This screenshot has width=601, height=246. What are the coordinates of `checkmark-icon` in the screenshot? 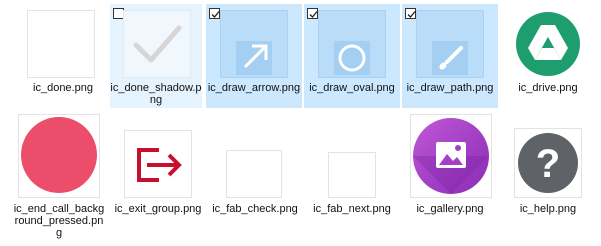 It's located at (157, 44).